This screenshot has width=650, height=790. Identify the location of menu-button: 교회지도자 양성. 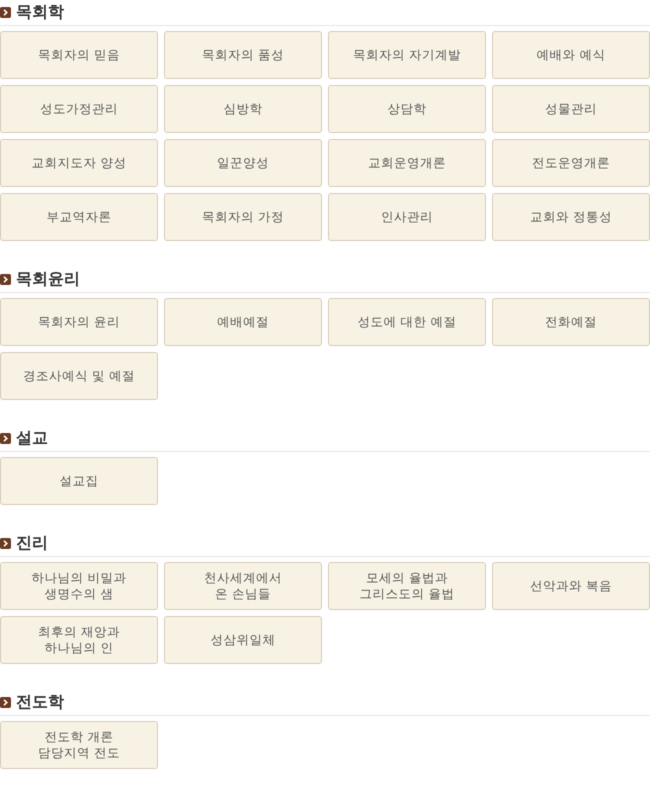
(79, 163).